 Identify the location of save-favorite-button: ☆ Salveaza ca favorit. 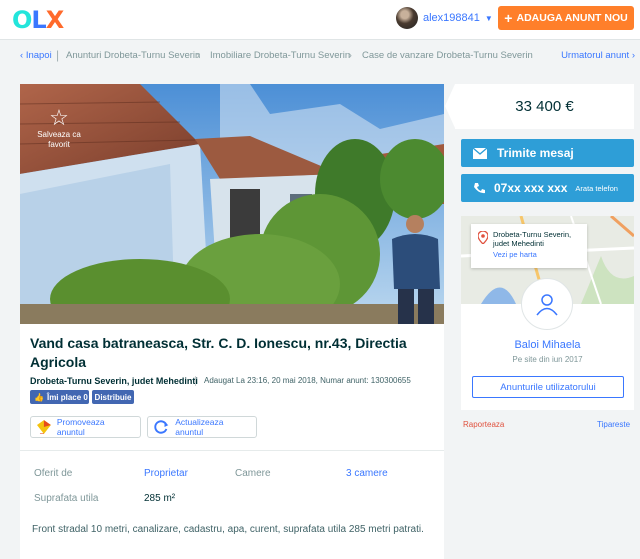
(59, 128).